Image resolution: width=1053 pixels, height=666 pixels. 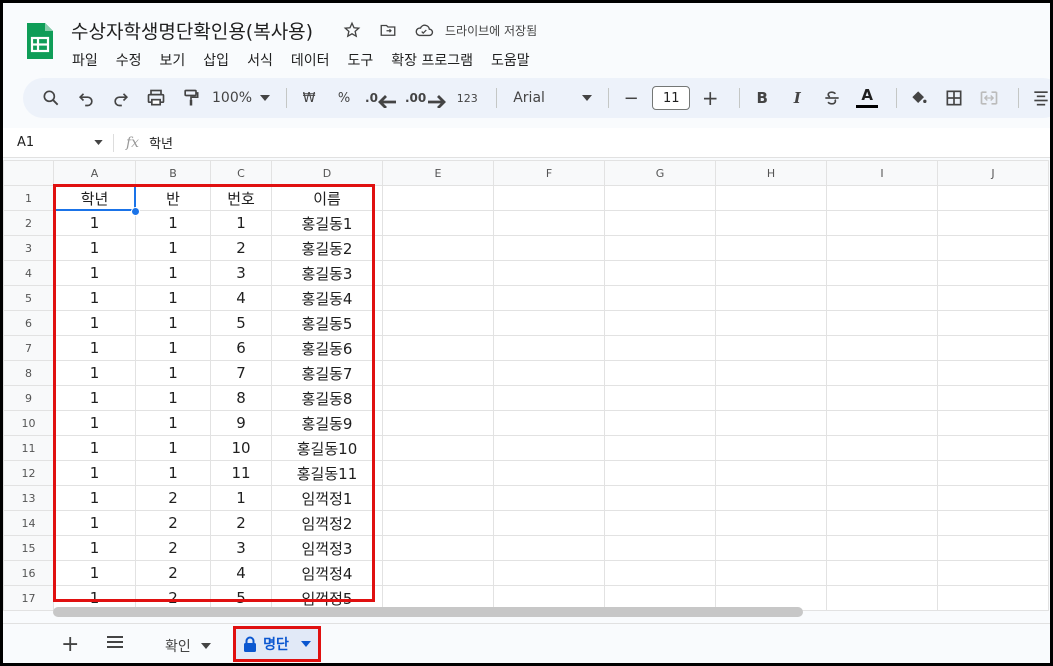 What do you see at coordinates (882, 598) in the screenshot?
I see `cell-i17` at bounding box center [882, 598].